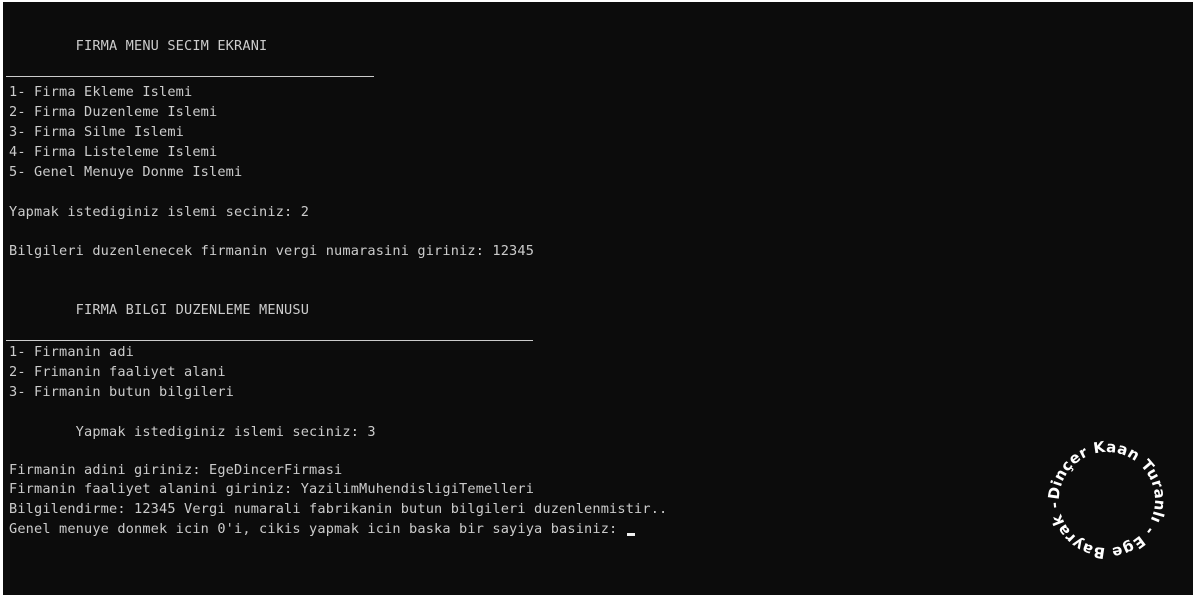  What do you see at coordinates (630, 534) in the screenshot?
I see `text-cursor` at bounding box center [630, 534].